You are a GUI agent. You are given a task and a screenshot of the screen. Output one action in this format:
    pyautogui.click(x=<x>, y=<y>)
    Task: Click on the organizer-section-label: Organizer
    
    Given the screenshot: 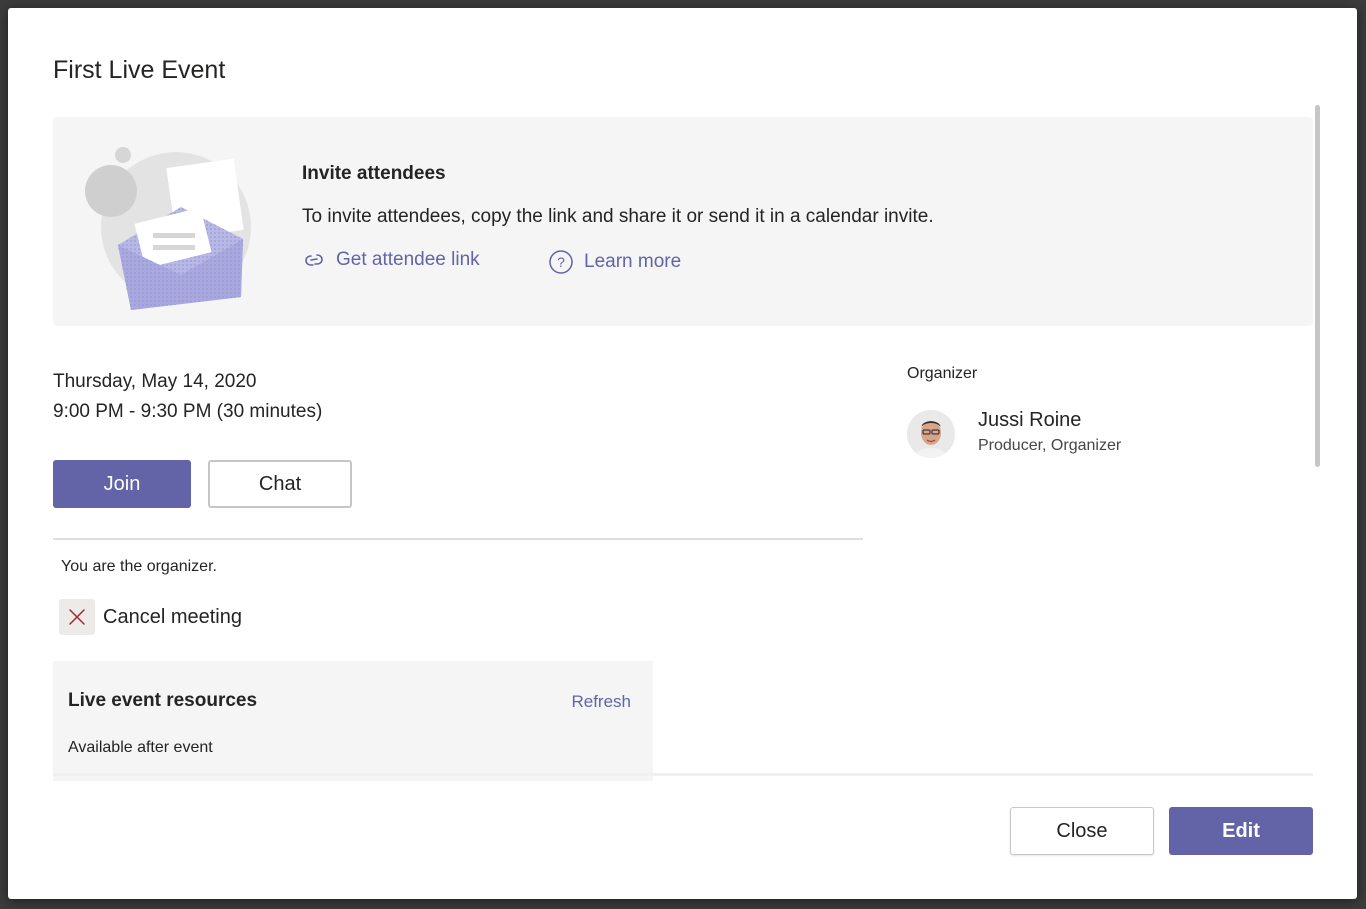 What is the action you would take?
    pyautogui.click(x=942, y=373)
    